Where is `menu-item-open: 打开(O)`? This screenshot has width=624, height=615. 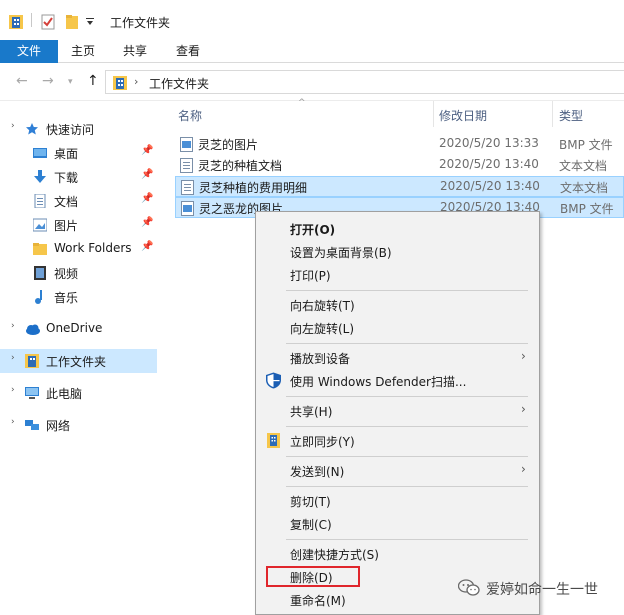
menu-item-open: 打开(O) is located at coordinates (397, 228).